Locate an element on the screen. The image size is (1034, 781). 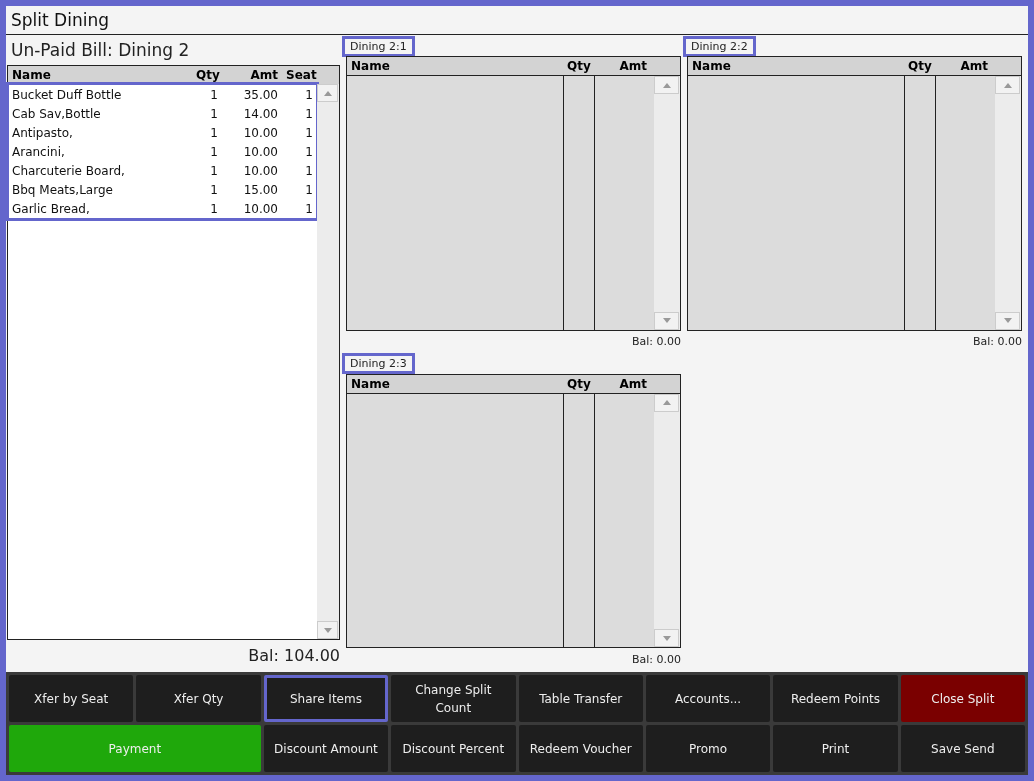
action-button: Xfer Qty is located at coordinates (198, 698).